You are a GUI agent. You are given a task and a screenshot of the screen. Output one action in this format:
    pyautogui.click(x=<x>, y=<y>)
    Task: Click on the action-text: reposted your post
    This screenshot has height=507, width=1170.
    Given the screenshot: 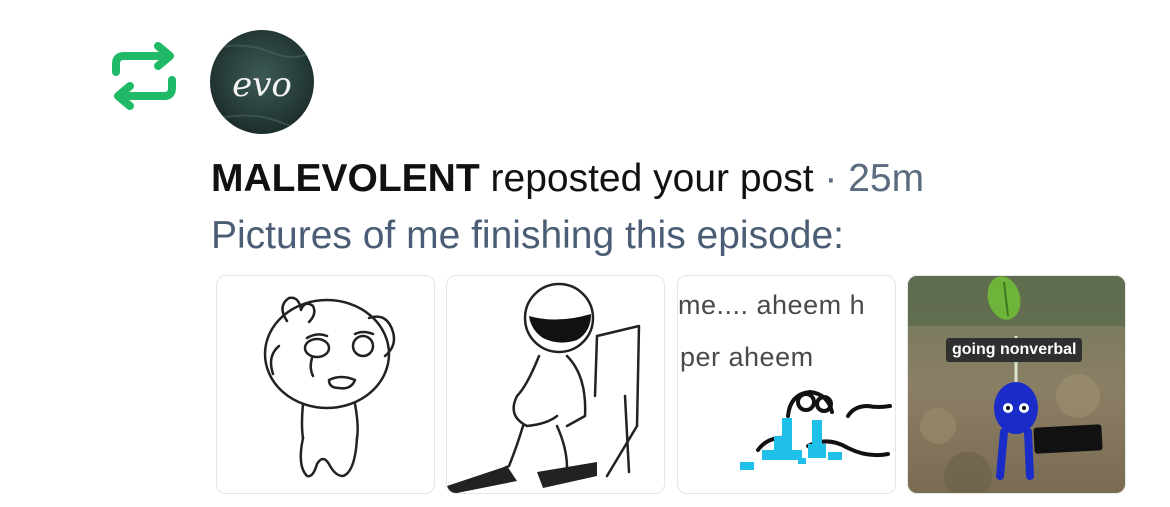 What is the action you would take?
    pyautogui.click(x=652, y=178)
    